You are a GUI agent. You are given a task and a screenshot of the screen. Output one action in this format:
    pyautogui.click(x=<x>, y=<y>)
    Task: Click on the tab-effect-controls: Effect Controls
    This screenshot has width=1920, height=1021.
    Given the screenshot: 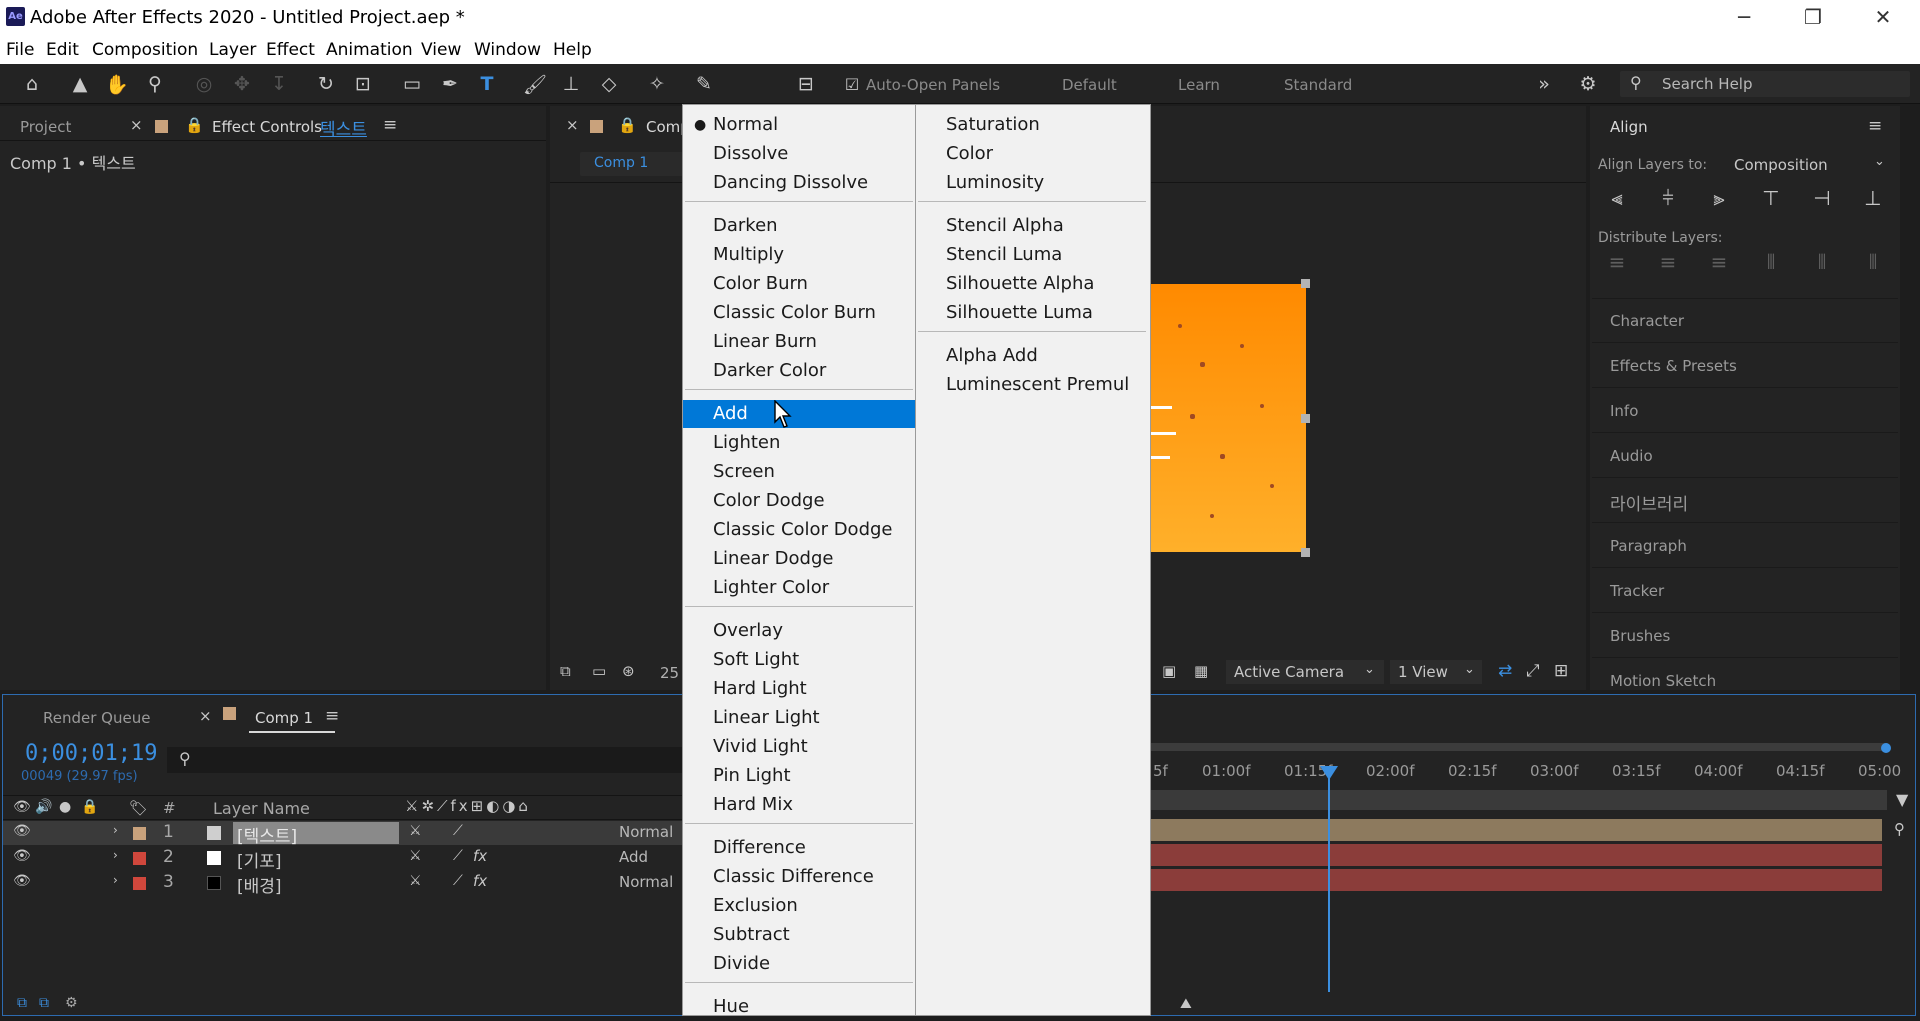 What is the action you would take?
    pyautogui.click(x=267, y=127)
    